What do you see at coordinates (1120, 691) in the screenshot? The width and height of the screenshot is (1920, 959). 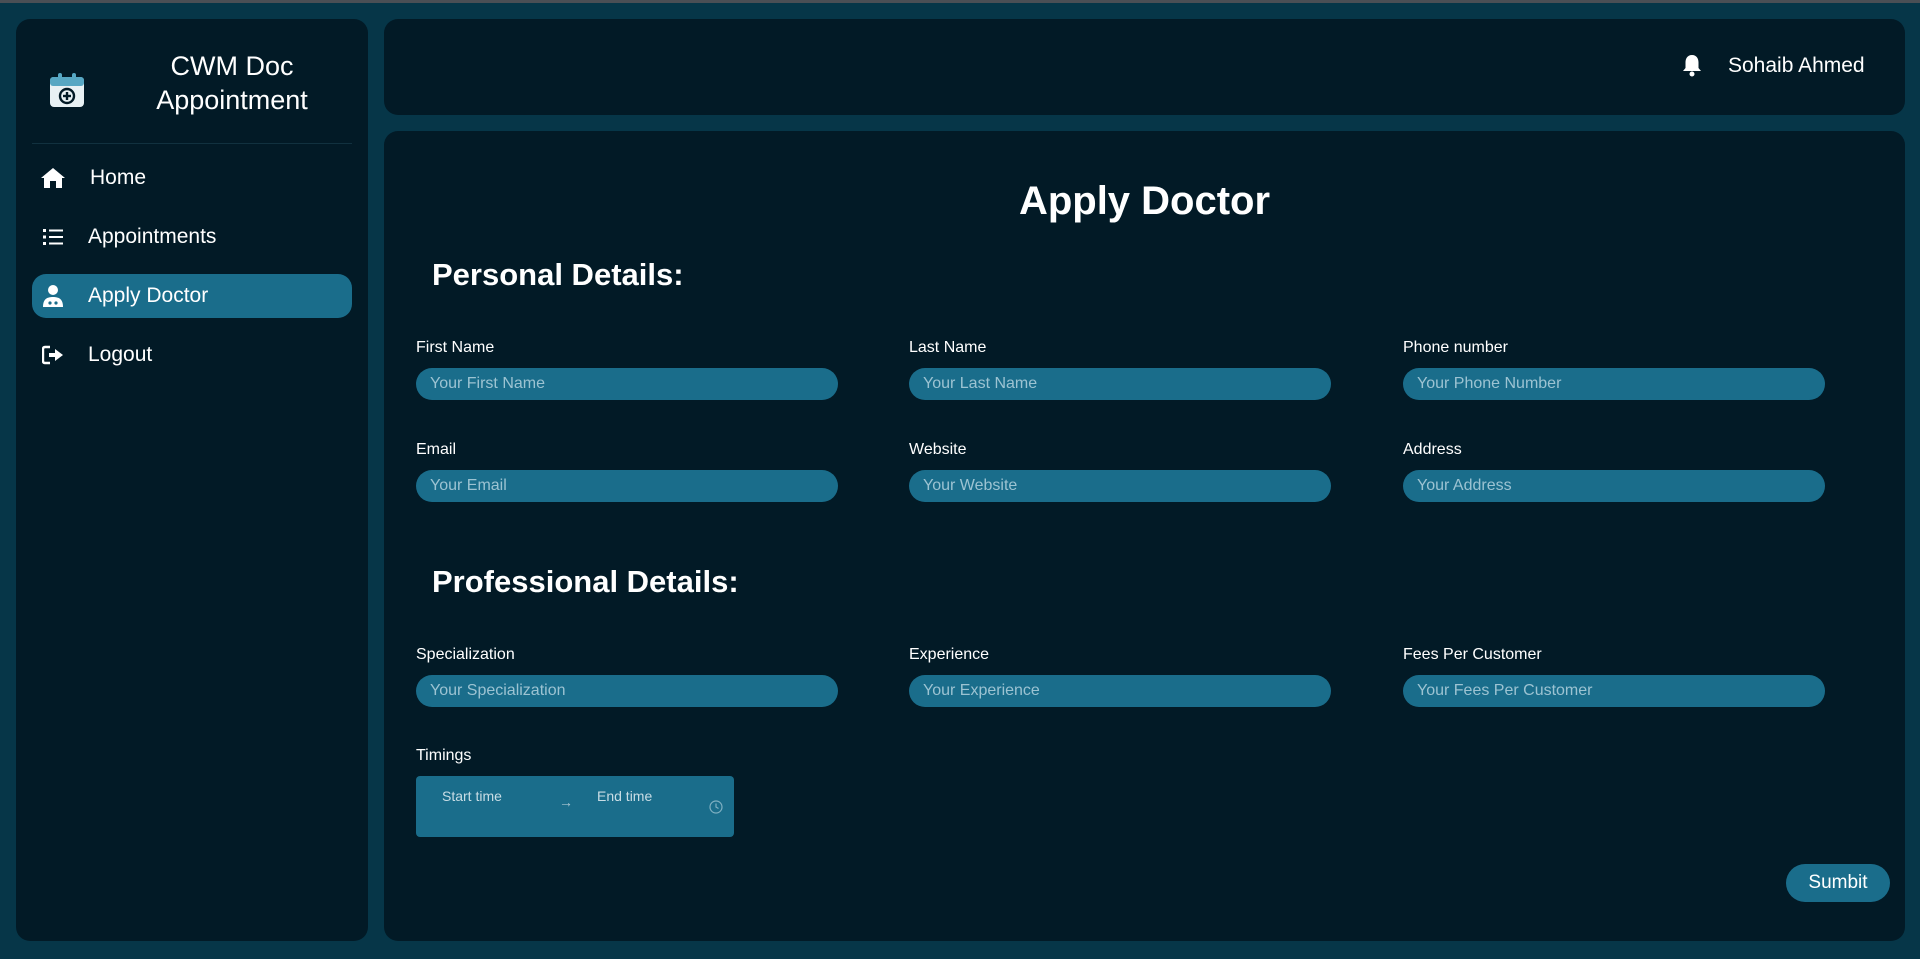 I see `experience-input` at bounding box center [1120, 691].